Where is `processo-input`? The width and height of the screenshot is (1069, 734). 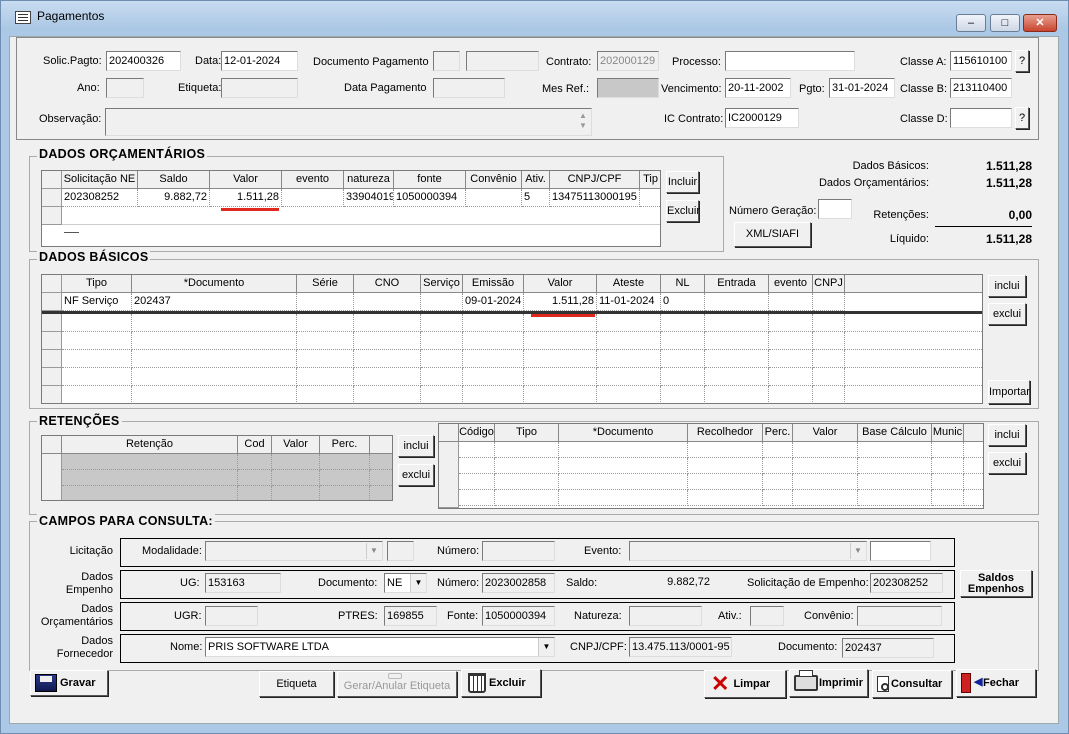 processo-input is located at coordinates (790, 61).